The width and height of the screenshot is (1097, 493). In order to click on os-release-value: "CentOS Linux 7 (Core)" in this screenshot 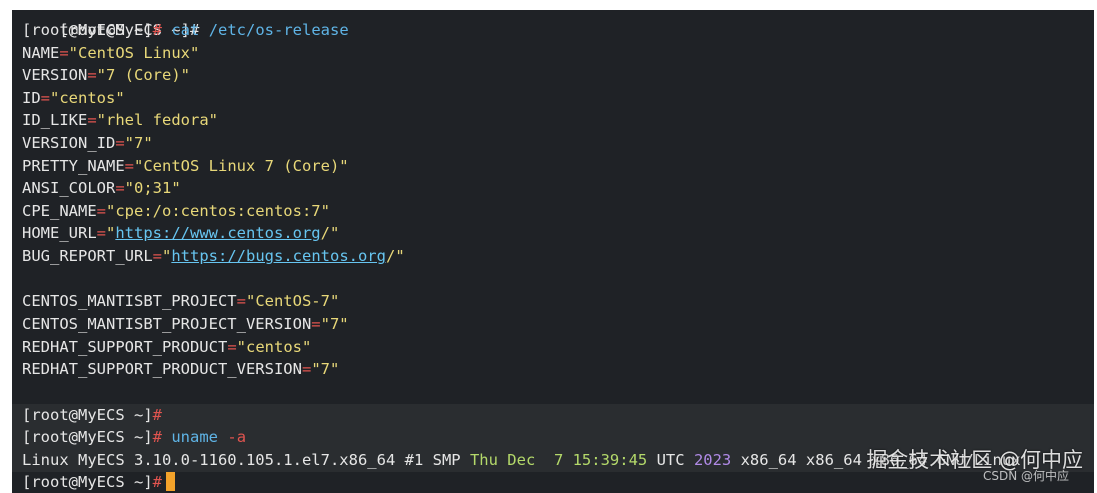, I will do `click(241, 166)`.